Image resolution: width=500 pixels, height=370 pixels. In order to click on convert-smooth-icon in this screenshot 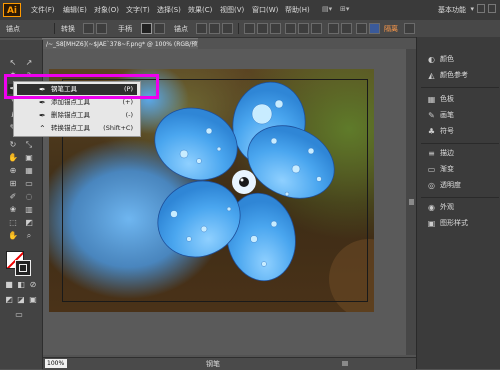, I will do `click(101, 28)`.